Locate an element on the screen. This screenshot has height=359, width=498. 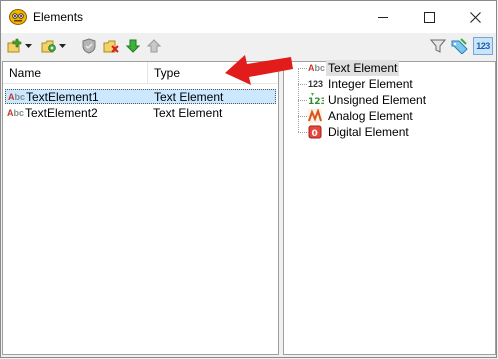
arrow-down-icon is located at coordinates (133, 46).